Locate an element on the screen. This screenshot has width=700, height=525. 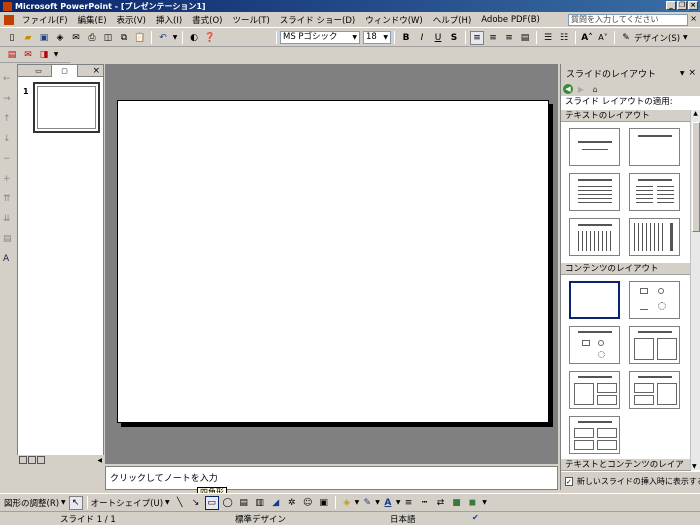
restore-button: ❐ is located at coordinates (682, 5).